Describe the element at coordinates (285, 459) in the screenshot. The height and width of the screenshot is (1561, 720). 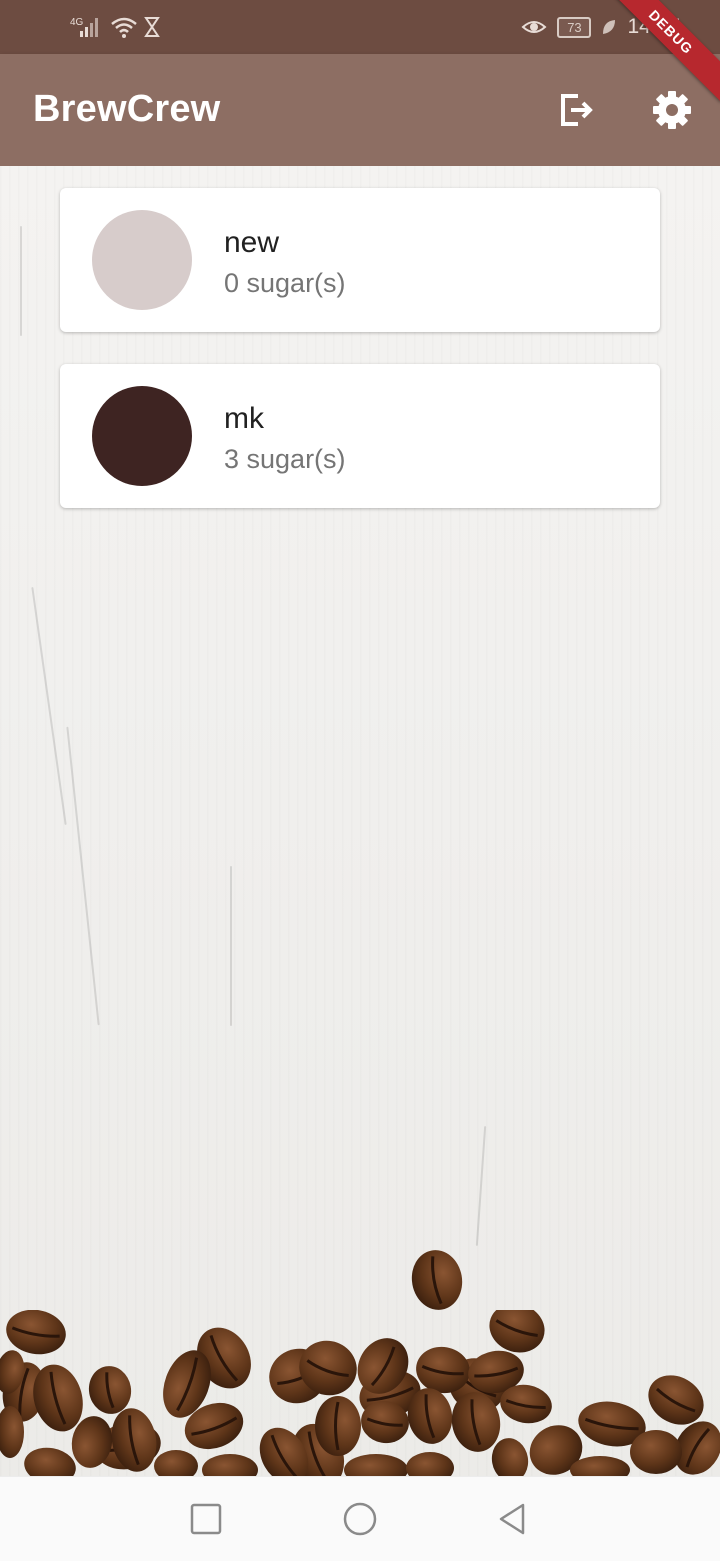
I see `brew-sugars: 3 sugar(s)` at that location.